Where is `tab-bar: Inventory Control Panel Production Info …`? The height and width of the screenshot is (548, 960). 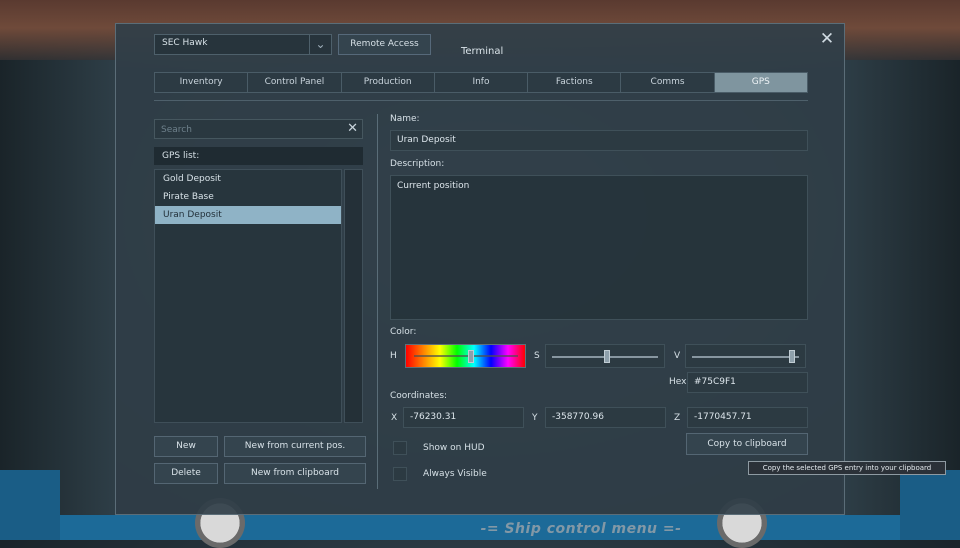
tab-bar: Inventory Control Panel Production Info … is located at coordinates (481, 82).